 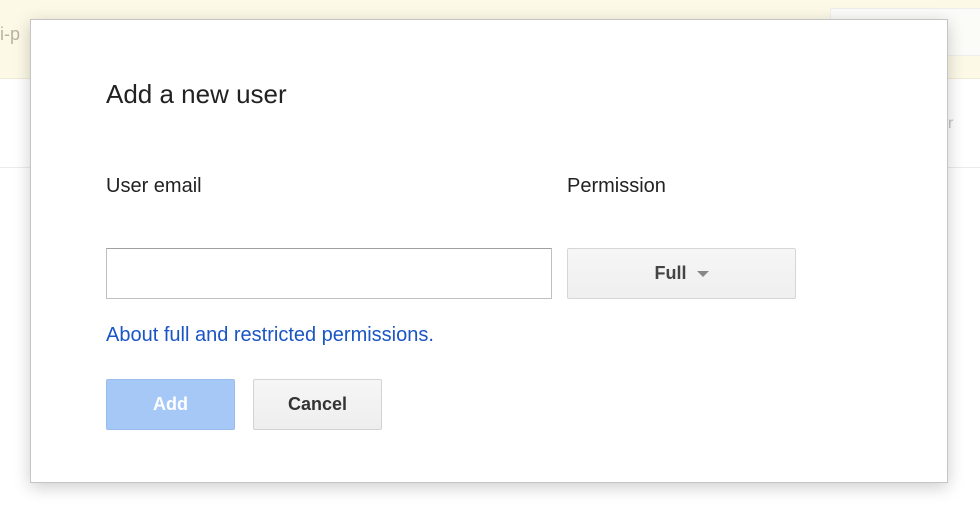 I want to click on dialog-title: Add a new user, so click(x=196, y=94).